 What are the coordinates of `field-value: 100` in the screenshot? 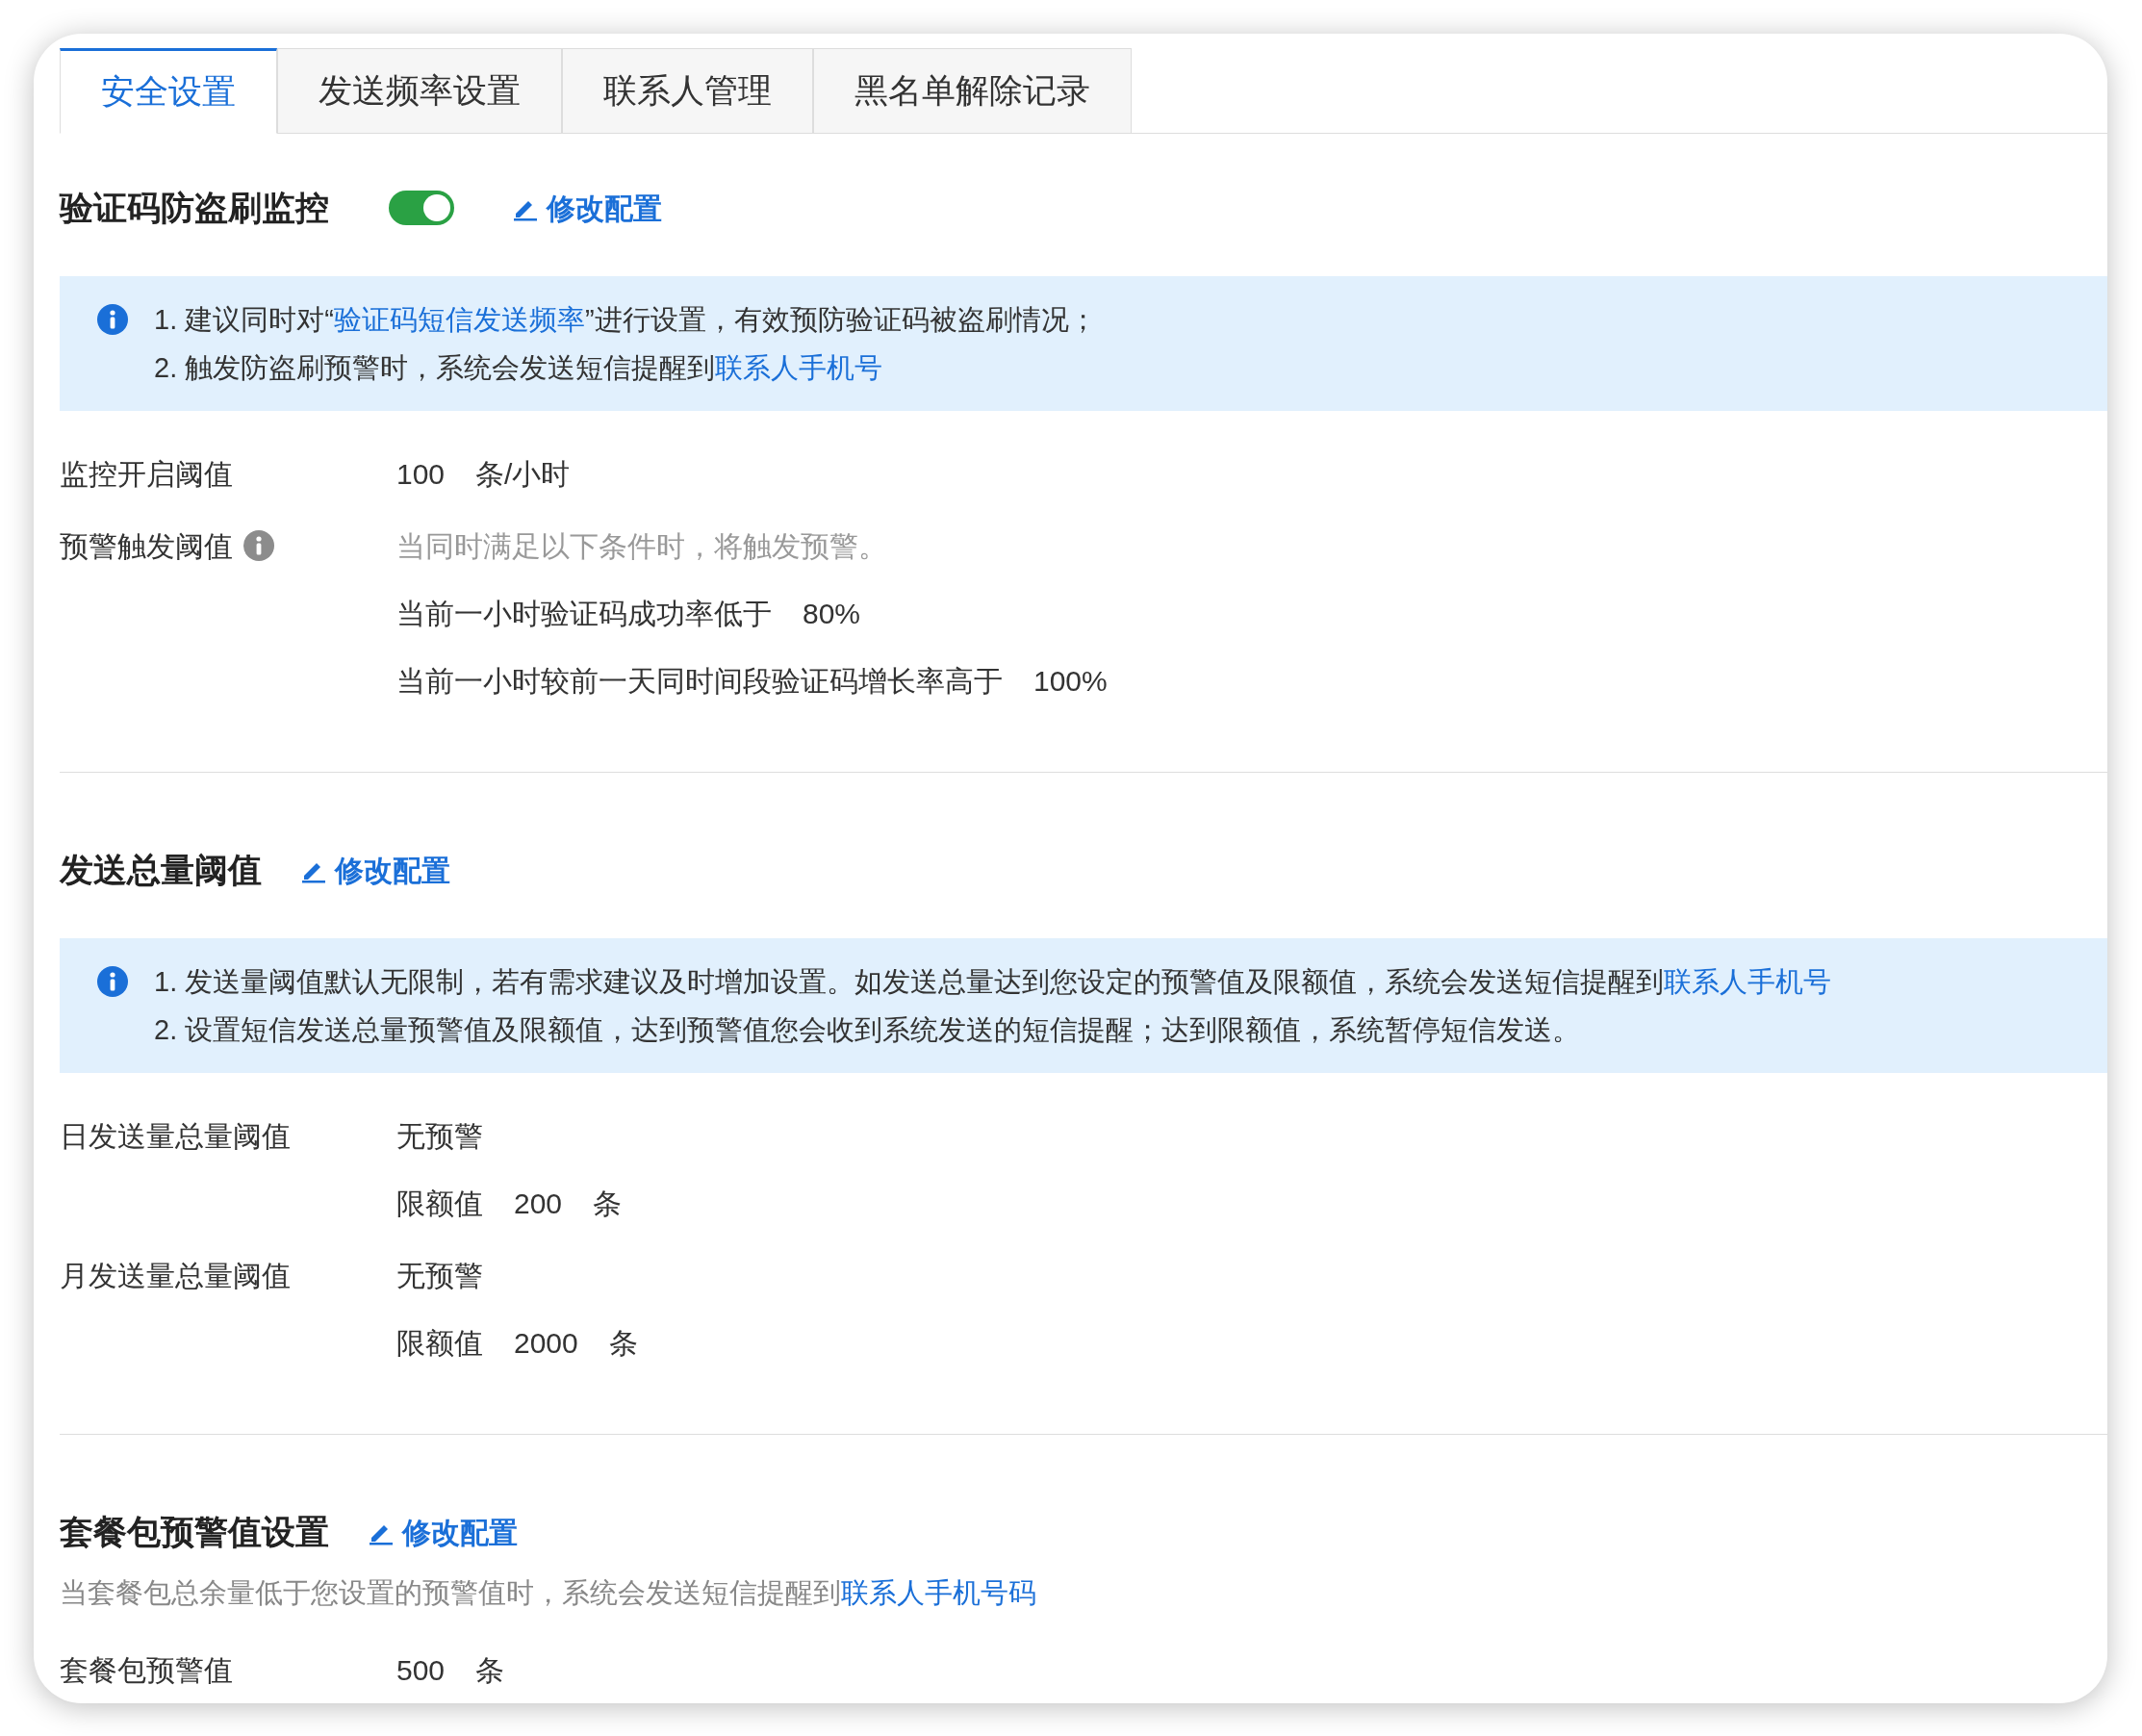 It's located at (421, 474).